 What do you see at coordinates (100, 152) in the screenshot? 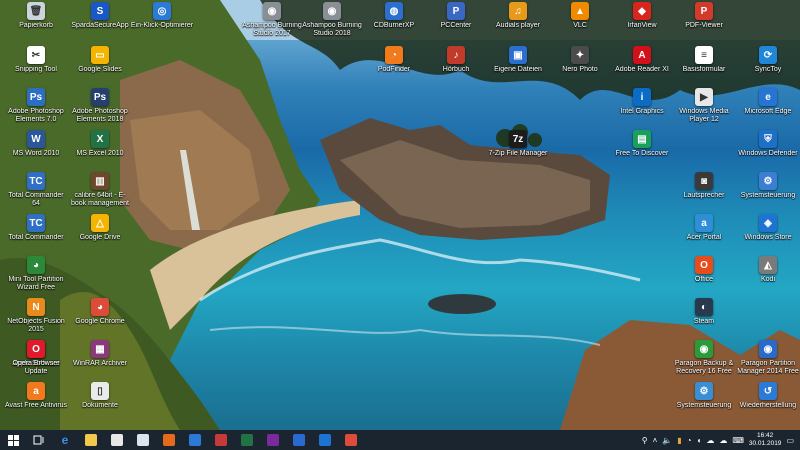
I see `desktop-icon: X MS Excel 2010` at bounding box center [100, 152].